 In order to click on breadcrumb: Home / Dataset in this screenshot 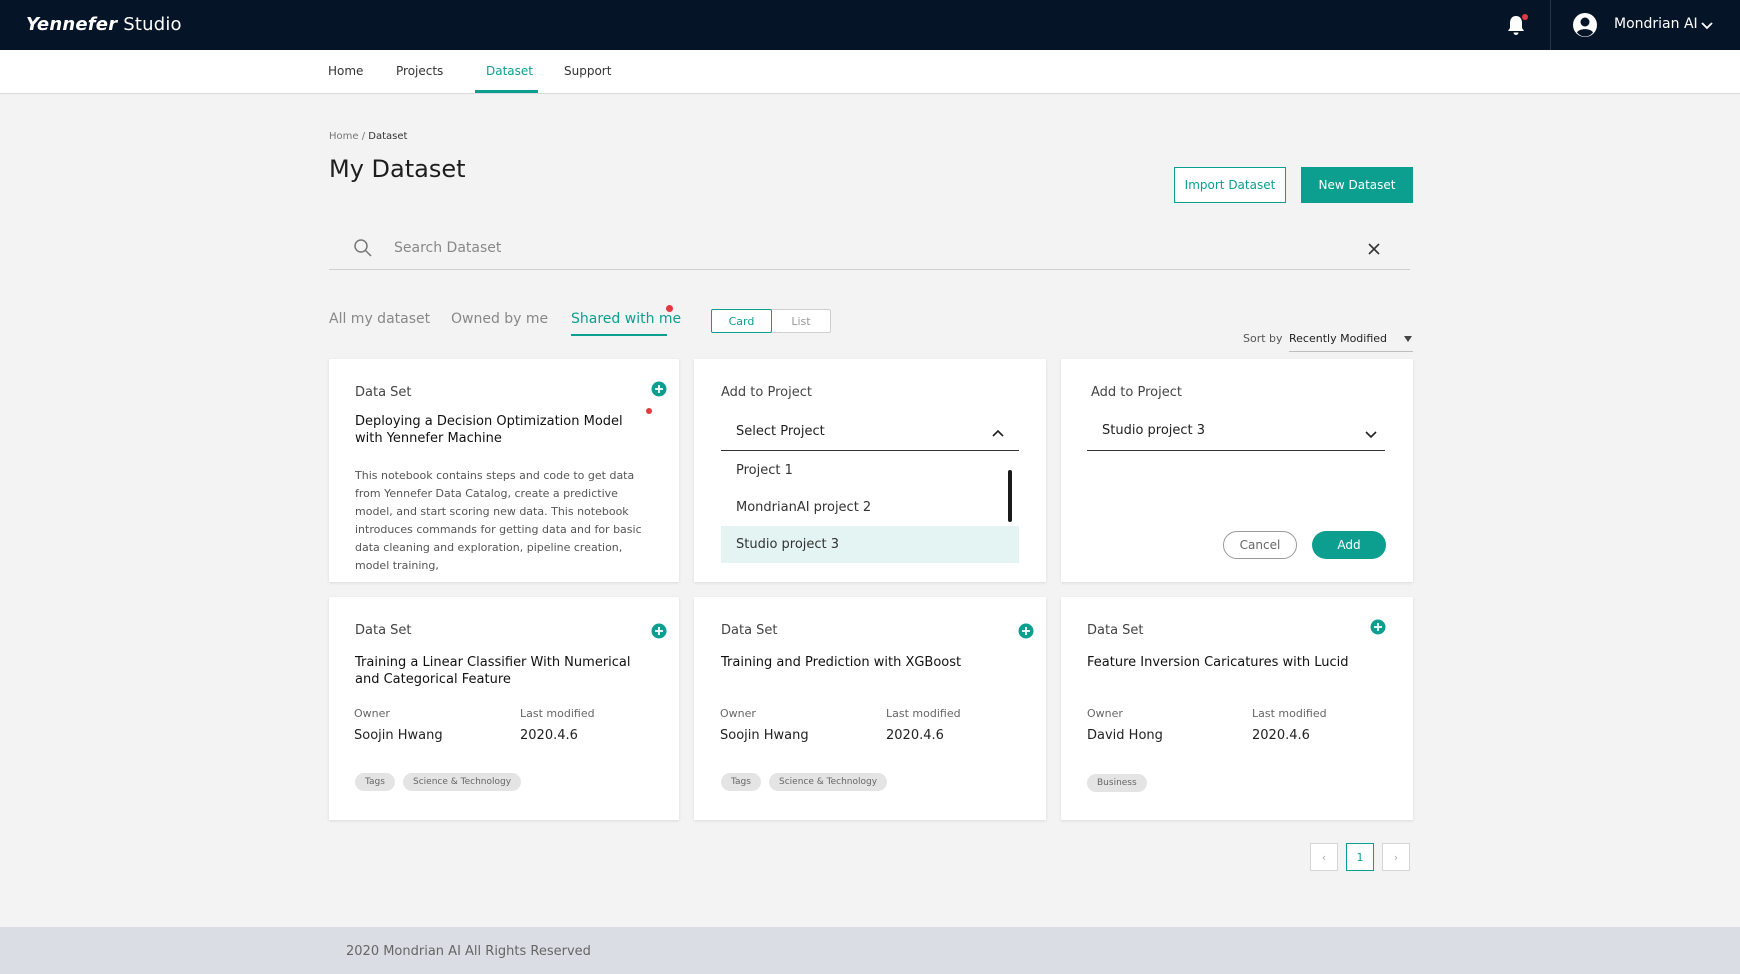, I will do `click(368, 136)`.